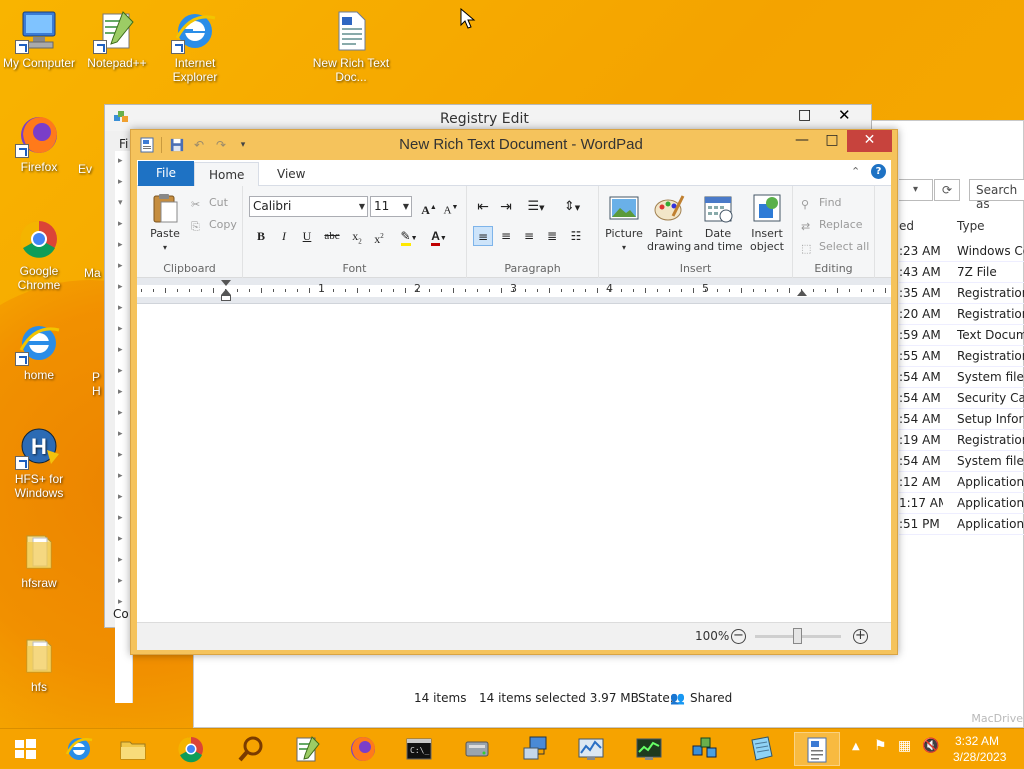 This screenshot has width=1024, height=769. What do you see at coordinates (961, 293) in the screenshot?
I see `table-row: :35 AM Registration` at bounding box center [961, 293].